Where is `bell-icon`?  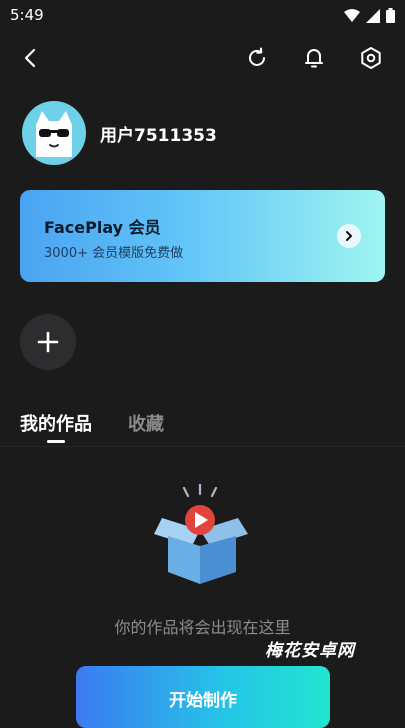 bell-icon is located at coordinates (314, 58).